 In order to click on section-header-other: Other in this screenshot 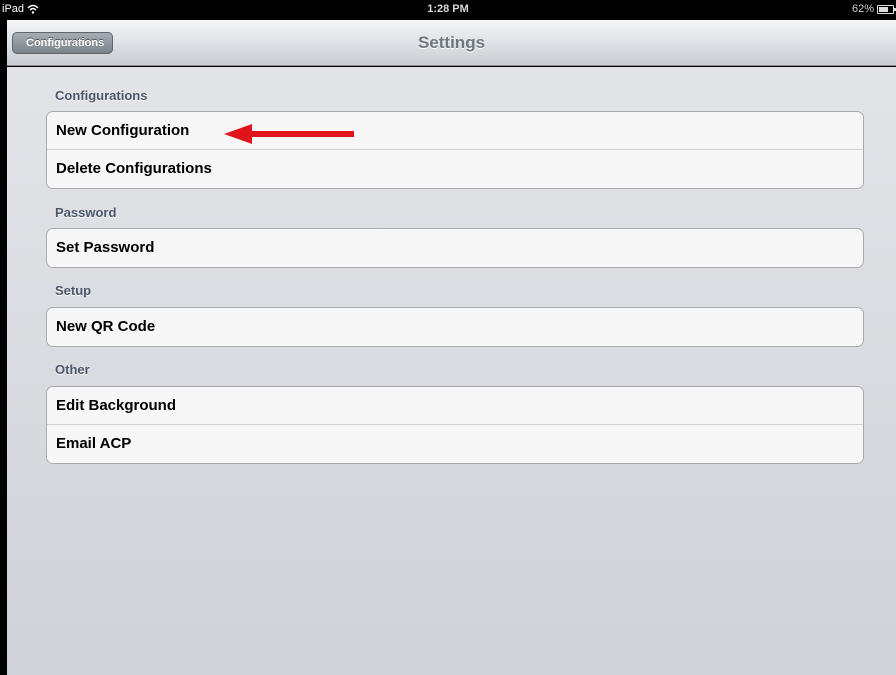, I will do `click(72, 369)`.